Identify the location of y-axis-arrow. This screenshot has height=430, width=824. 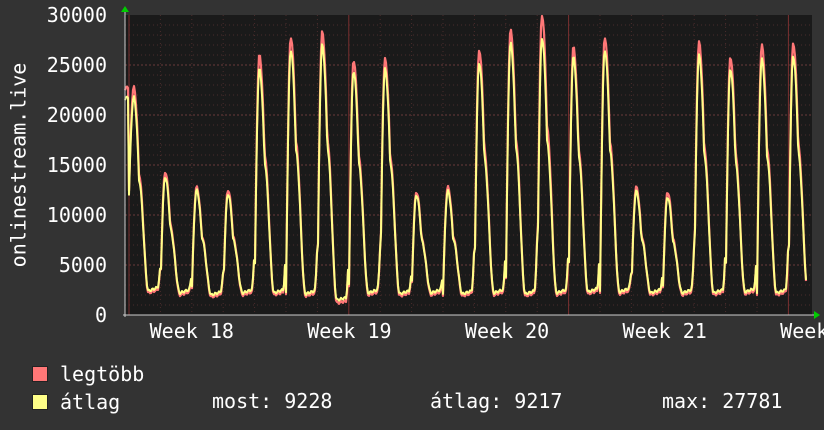
(125, 9).